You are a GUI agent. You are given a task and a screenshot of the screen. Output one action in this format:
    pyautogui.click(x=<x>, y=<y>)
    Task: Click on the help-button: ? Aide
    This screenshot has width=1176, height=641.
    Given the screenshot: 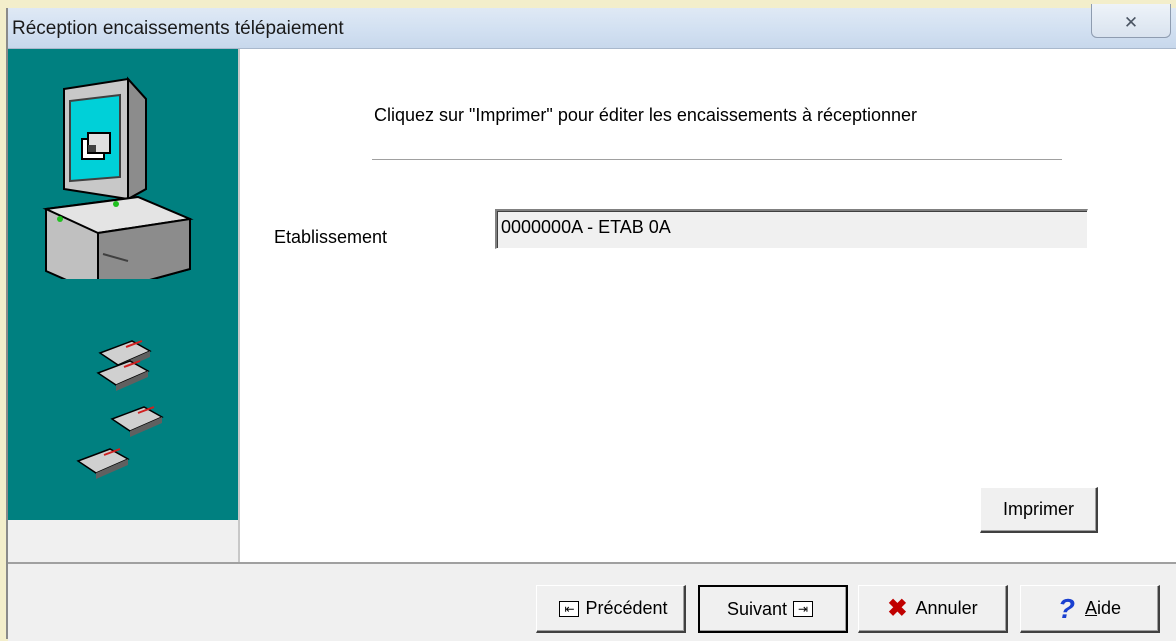 What is the action you would take?
    pyautogui.click(x=1090, y=609)
    